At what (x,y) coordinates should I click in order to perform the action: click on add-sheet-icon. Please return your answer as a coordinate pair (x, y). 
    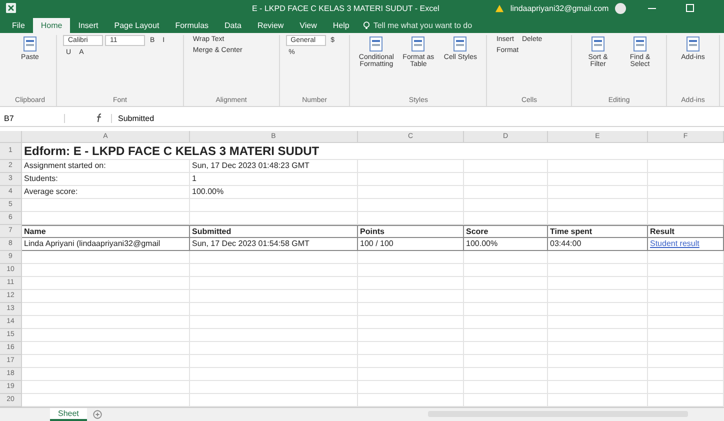
    Looking at the image, I should click on (97, 414).